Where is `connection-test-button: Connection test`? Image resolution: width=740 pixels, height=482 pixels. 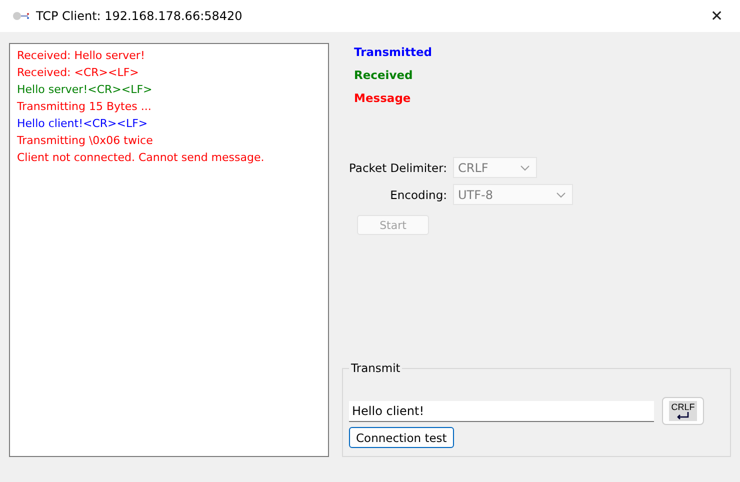
connection-test-button: Connection test is located at coordinates (401, 437).